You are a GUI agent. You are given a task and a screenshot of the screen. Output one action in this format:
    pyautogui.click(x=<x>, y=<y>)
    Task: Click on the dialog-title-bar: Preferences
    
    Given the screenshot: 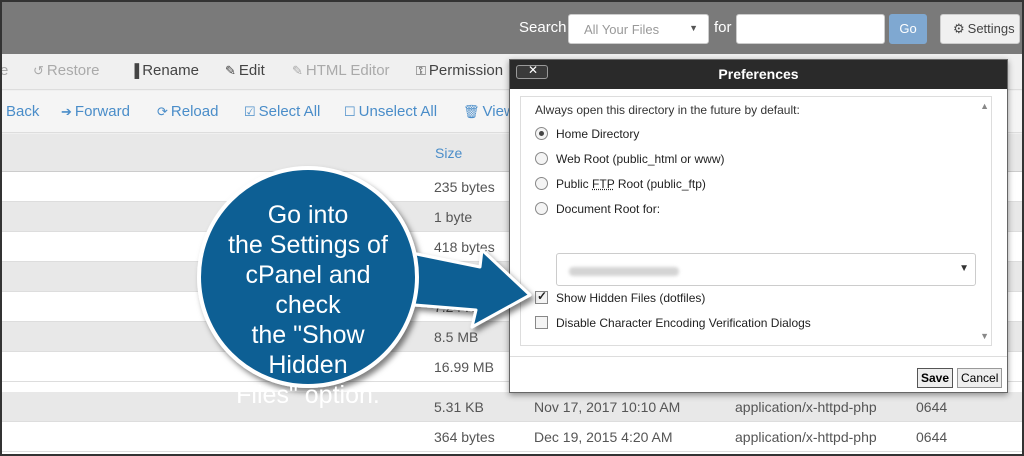 What is the action you would take?
    pyautogui.click(x=758, y=74)
    